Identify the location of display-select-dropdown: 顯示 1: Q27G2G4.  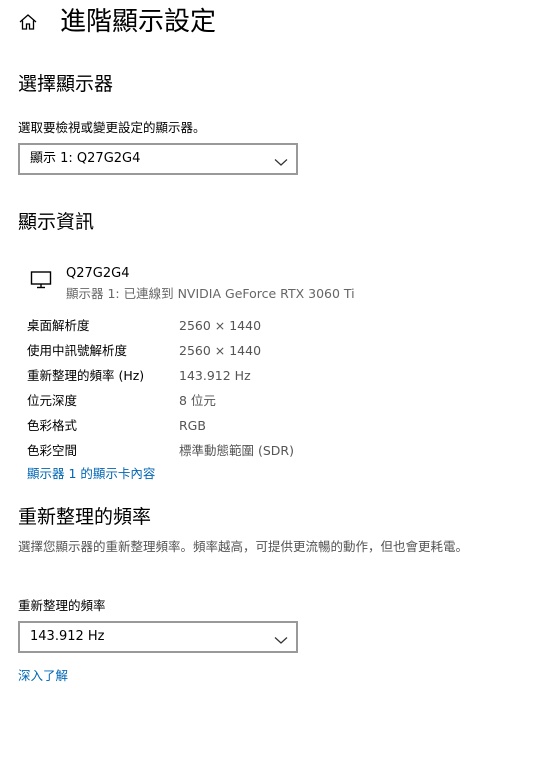
(158, 159).